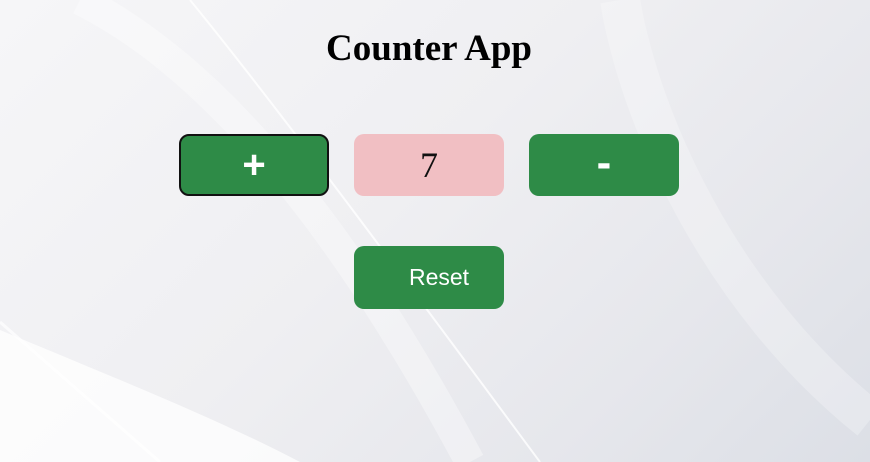 The width and height of the screenshot is (870, 462). Describe the element at coordinates (429, 277) in the screenshot. I see `reset-button: Reset` at that location.